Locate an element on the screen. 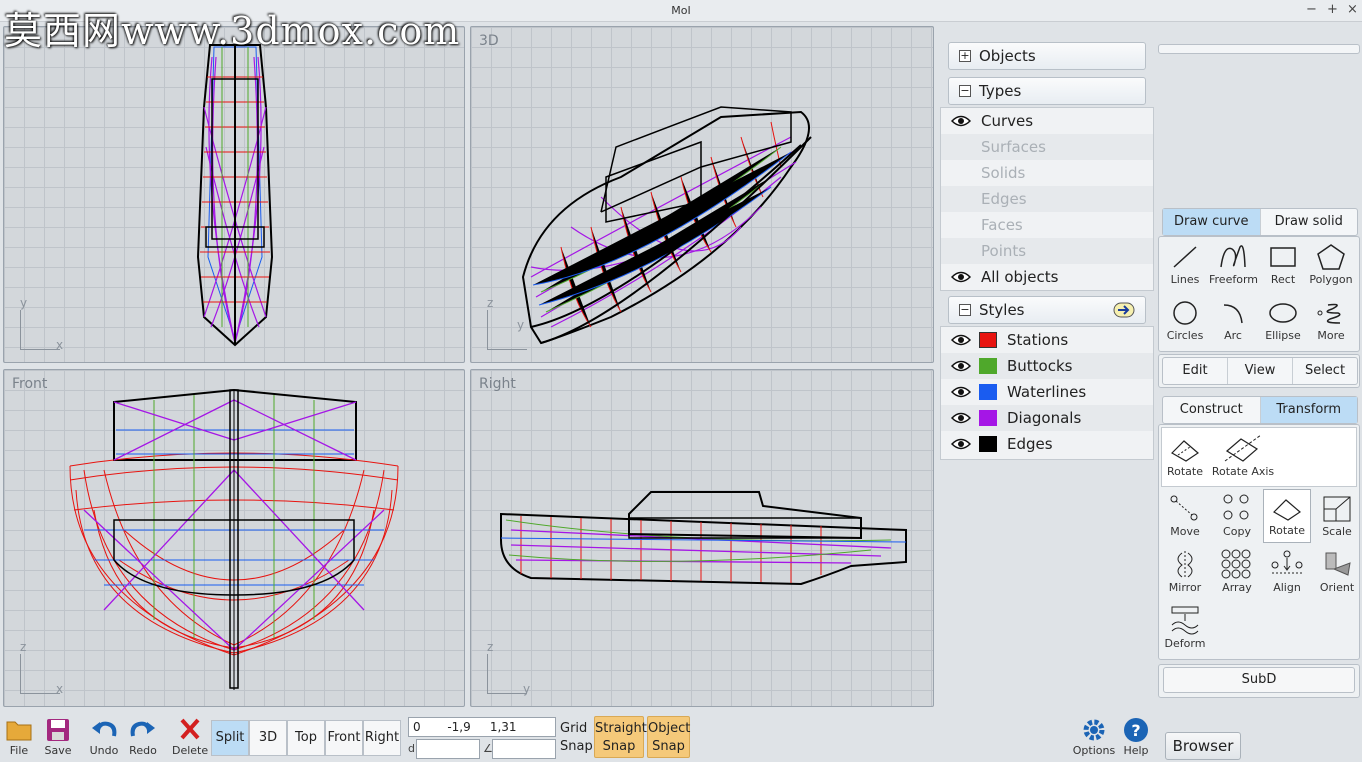 Image resolution: width=1362 pixels, height=762 pixels. styles-header: − Styles is located at coordinates (1047, 310).